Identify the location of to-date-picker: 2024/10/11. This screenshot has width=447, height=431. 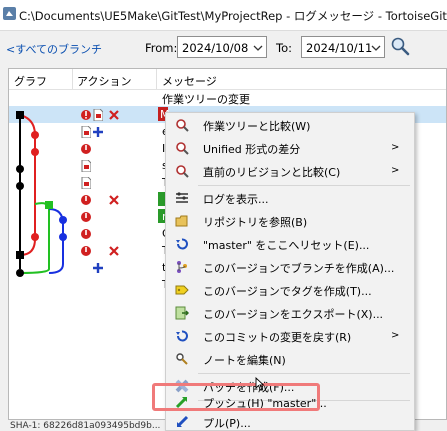
(343, 47).